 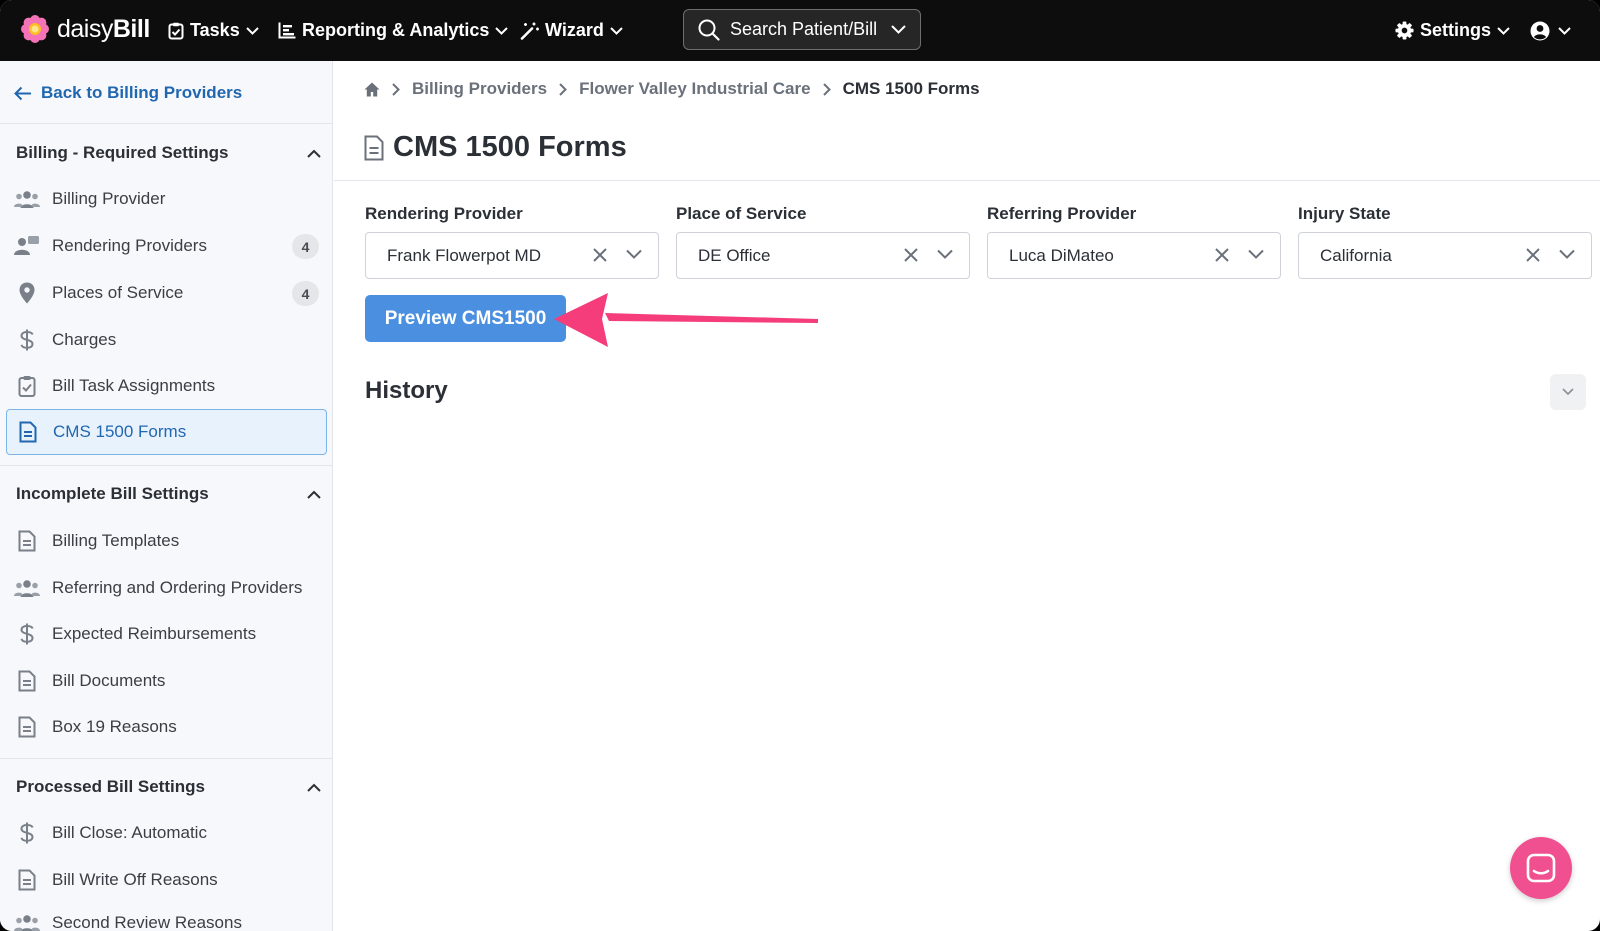 I want to click on search-icon, so click(x=709, y=30).